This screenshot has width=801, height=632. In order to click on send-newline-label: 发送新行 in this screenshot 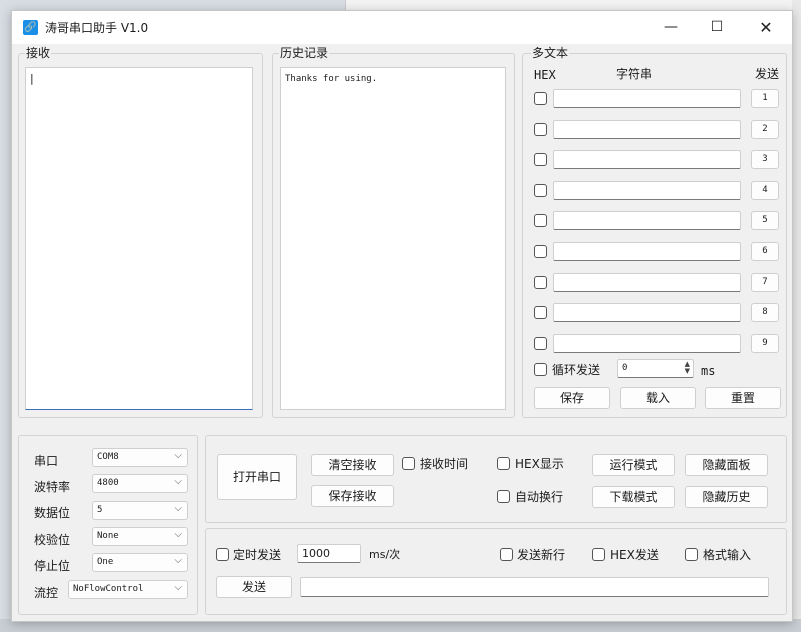, I will do `click(541, 555)`.